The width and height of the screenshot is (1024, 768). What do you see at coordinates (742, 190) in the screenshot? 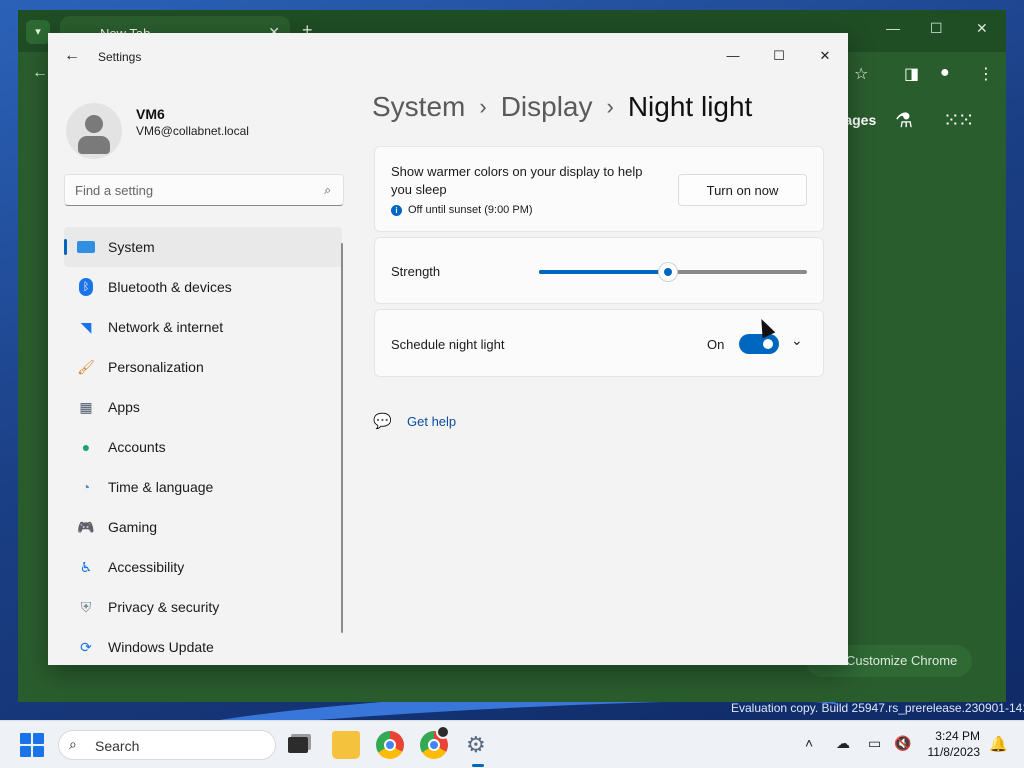
I see `turn-on-now-button: Turn on now` at bounding box center [742, 190].